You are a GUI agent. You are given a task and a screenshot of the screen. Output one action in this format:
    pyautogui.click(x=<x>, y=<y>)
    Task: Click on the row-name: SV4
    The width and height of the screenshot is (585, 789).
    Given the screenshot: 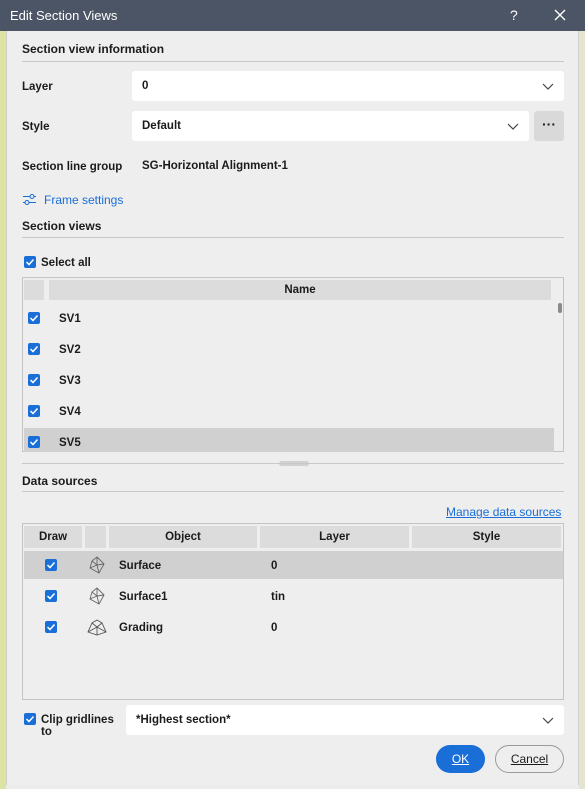 What is the action you would take?
    pyautogui.click(x=70, y=412)
    